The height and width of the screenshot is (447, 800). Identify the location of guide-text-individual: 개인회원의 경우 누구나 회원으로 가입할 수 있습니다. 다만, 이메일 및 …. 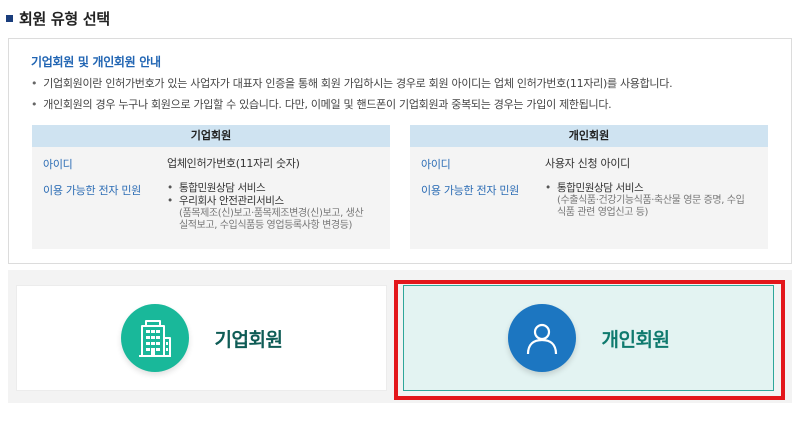
(327, 104).